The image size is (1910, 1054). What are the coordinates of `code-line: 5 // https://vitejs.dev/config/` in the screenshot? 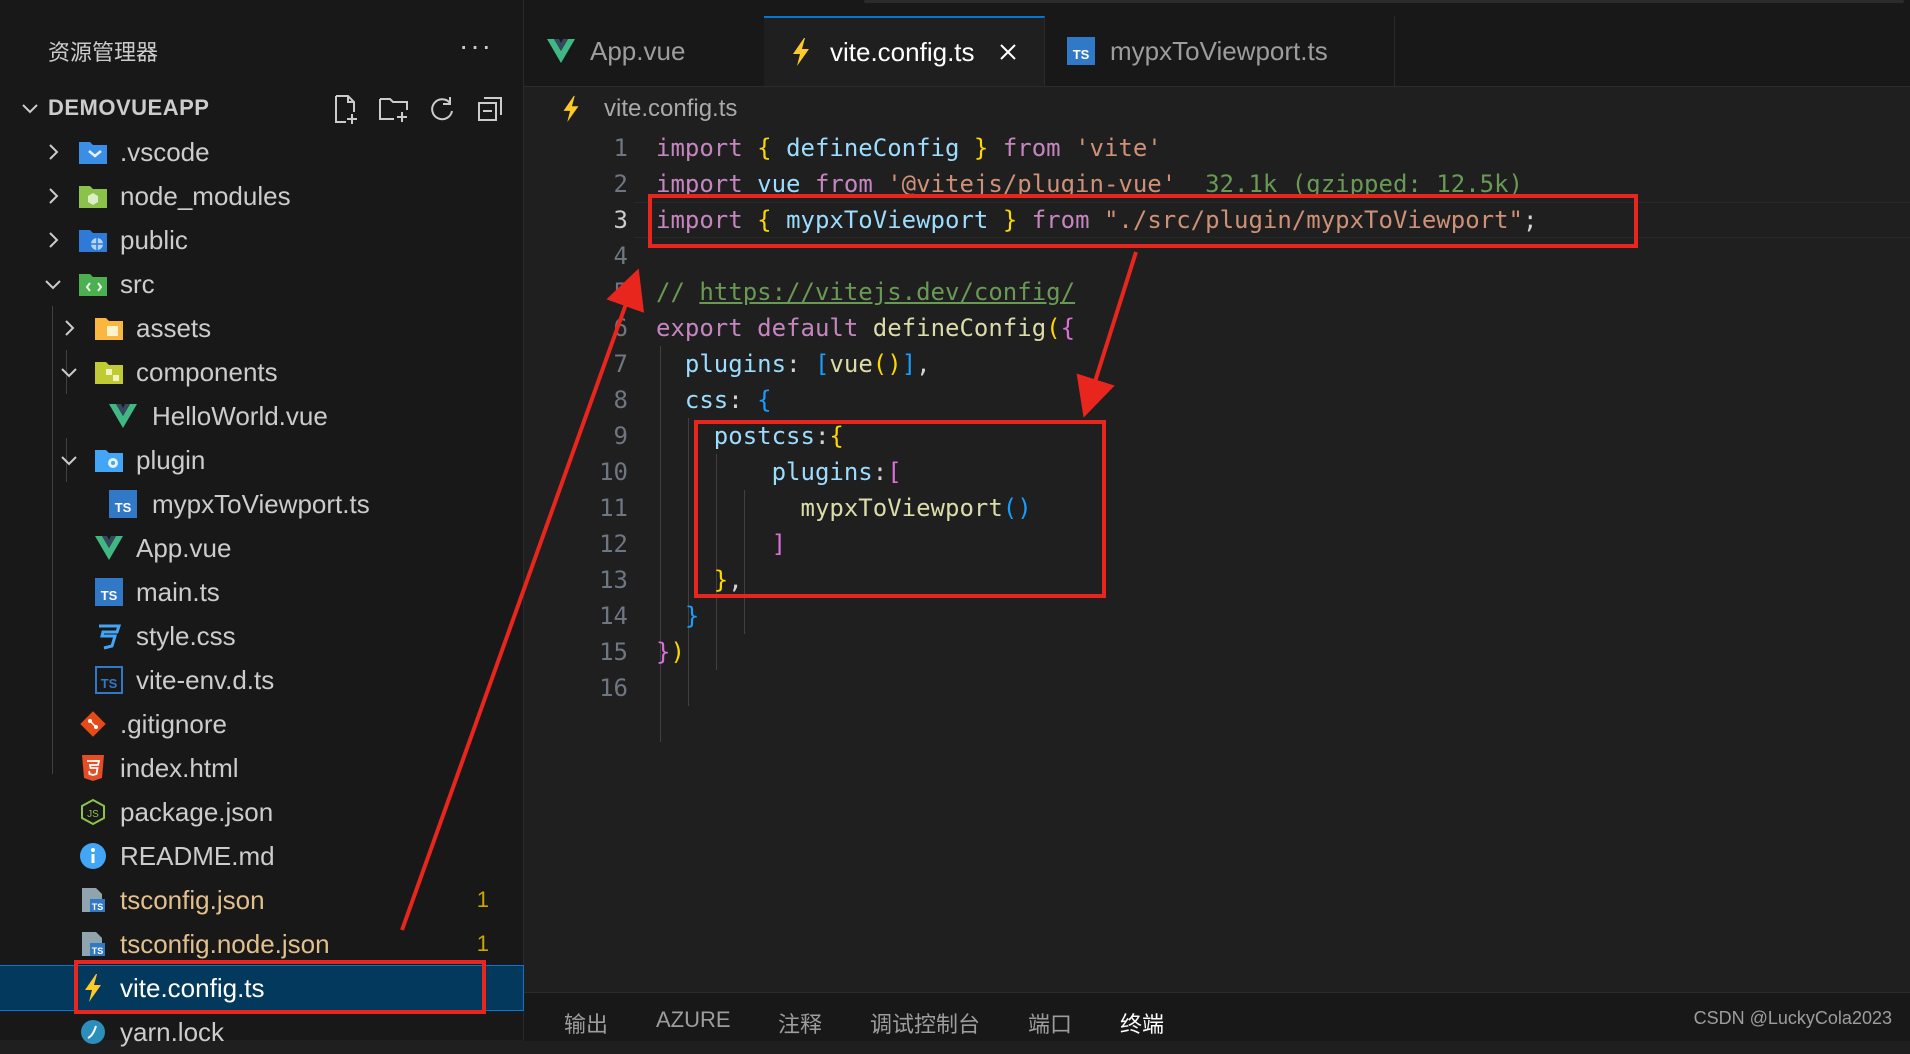 It's located at (1217, 292).